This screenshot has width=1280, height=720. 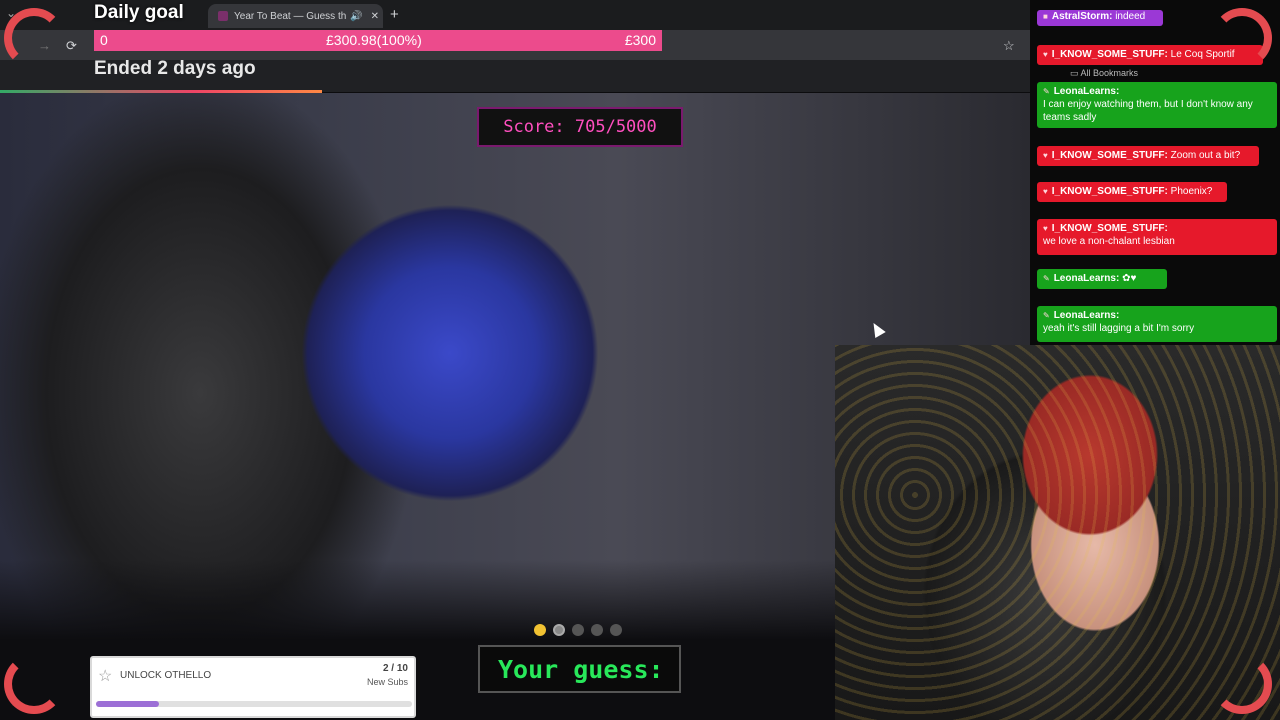 I want to click on chat-user: AstralStorm:, so click(x=1082, y=16).